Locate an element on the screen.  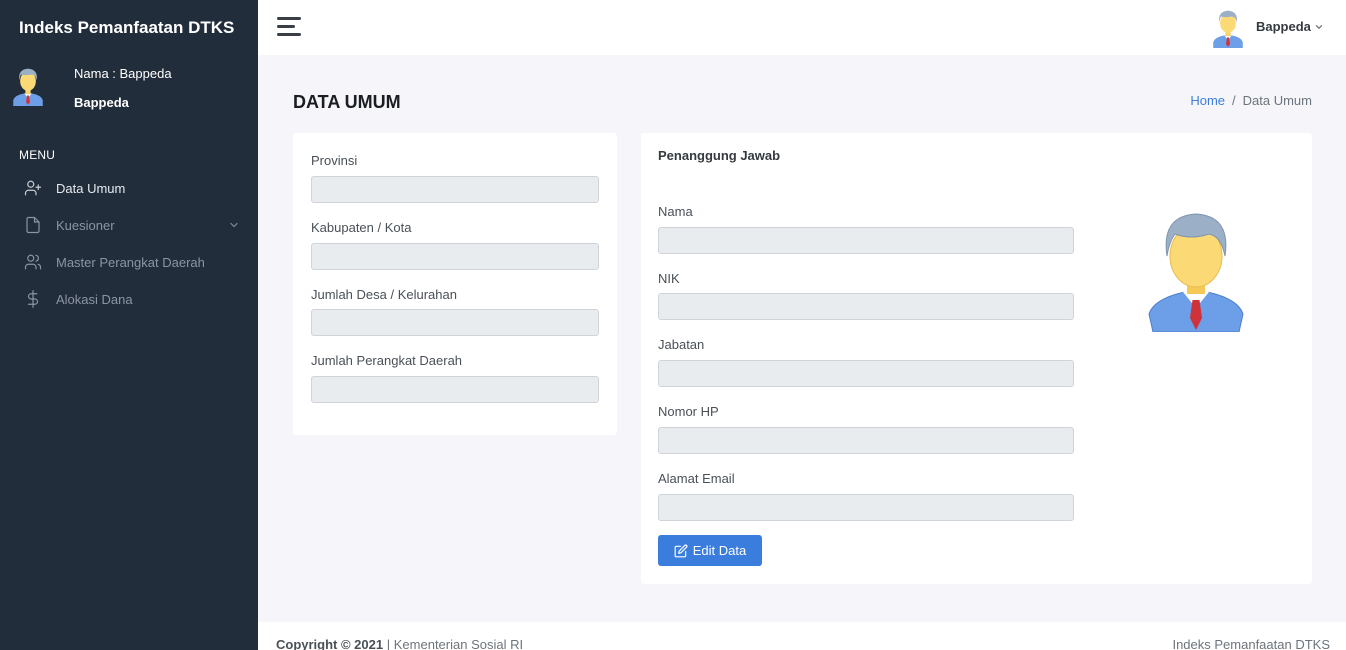
card-title: Penanggung Jawab is located at coordinates (719, 155).